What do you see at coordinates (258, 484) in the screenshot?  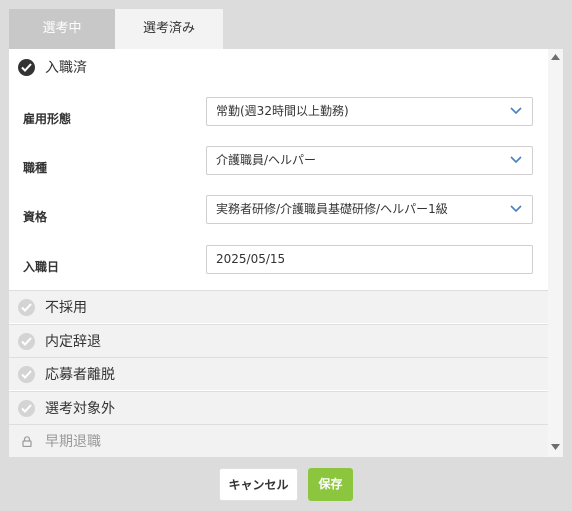 I see `cancel-button: キャンセル` at bounding box center [258, 484].